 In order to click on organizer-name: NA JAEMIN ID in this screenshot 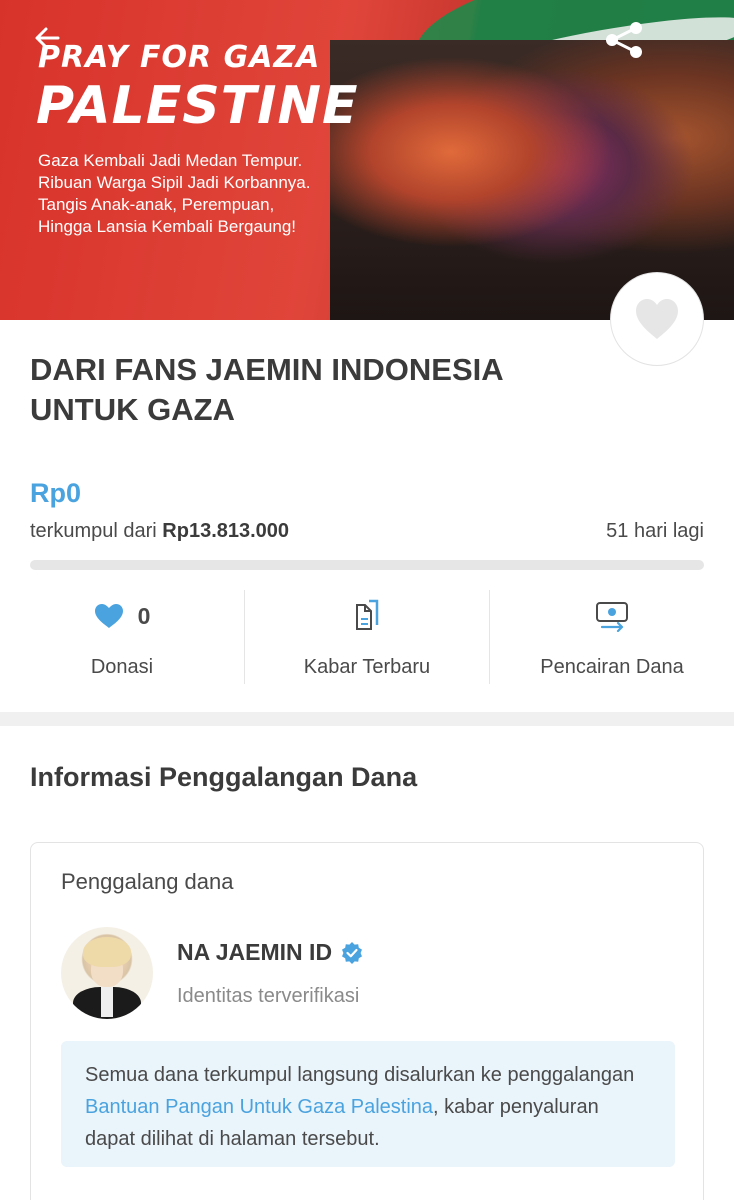, I will do `click(255, 952)`.